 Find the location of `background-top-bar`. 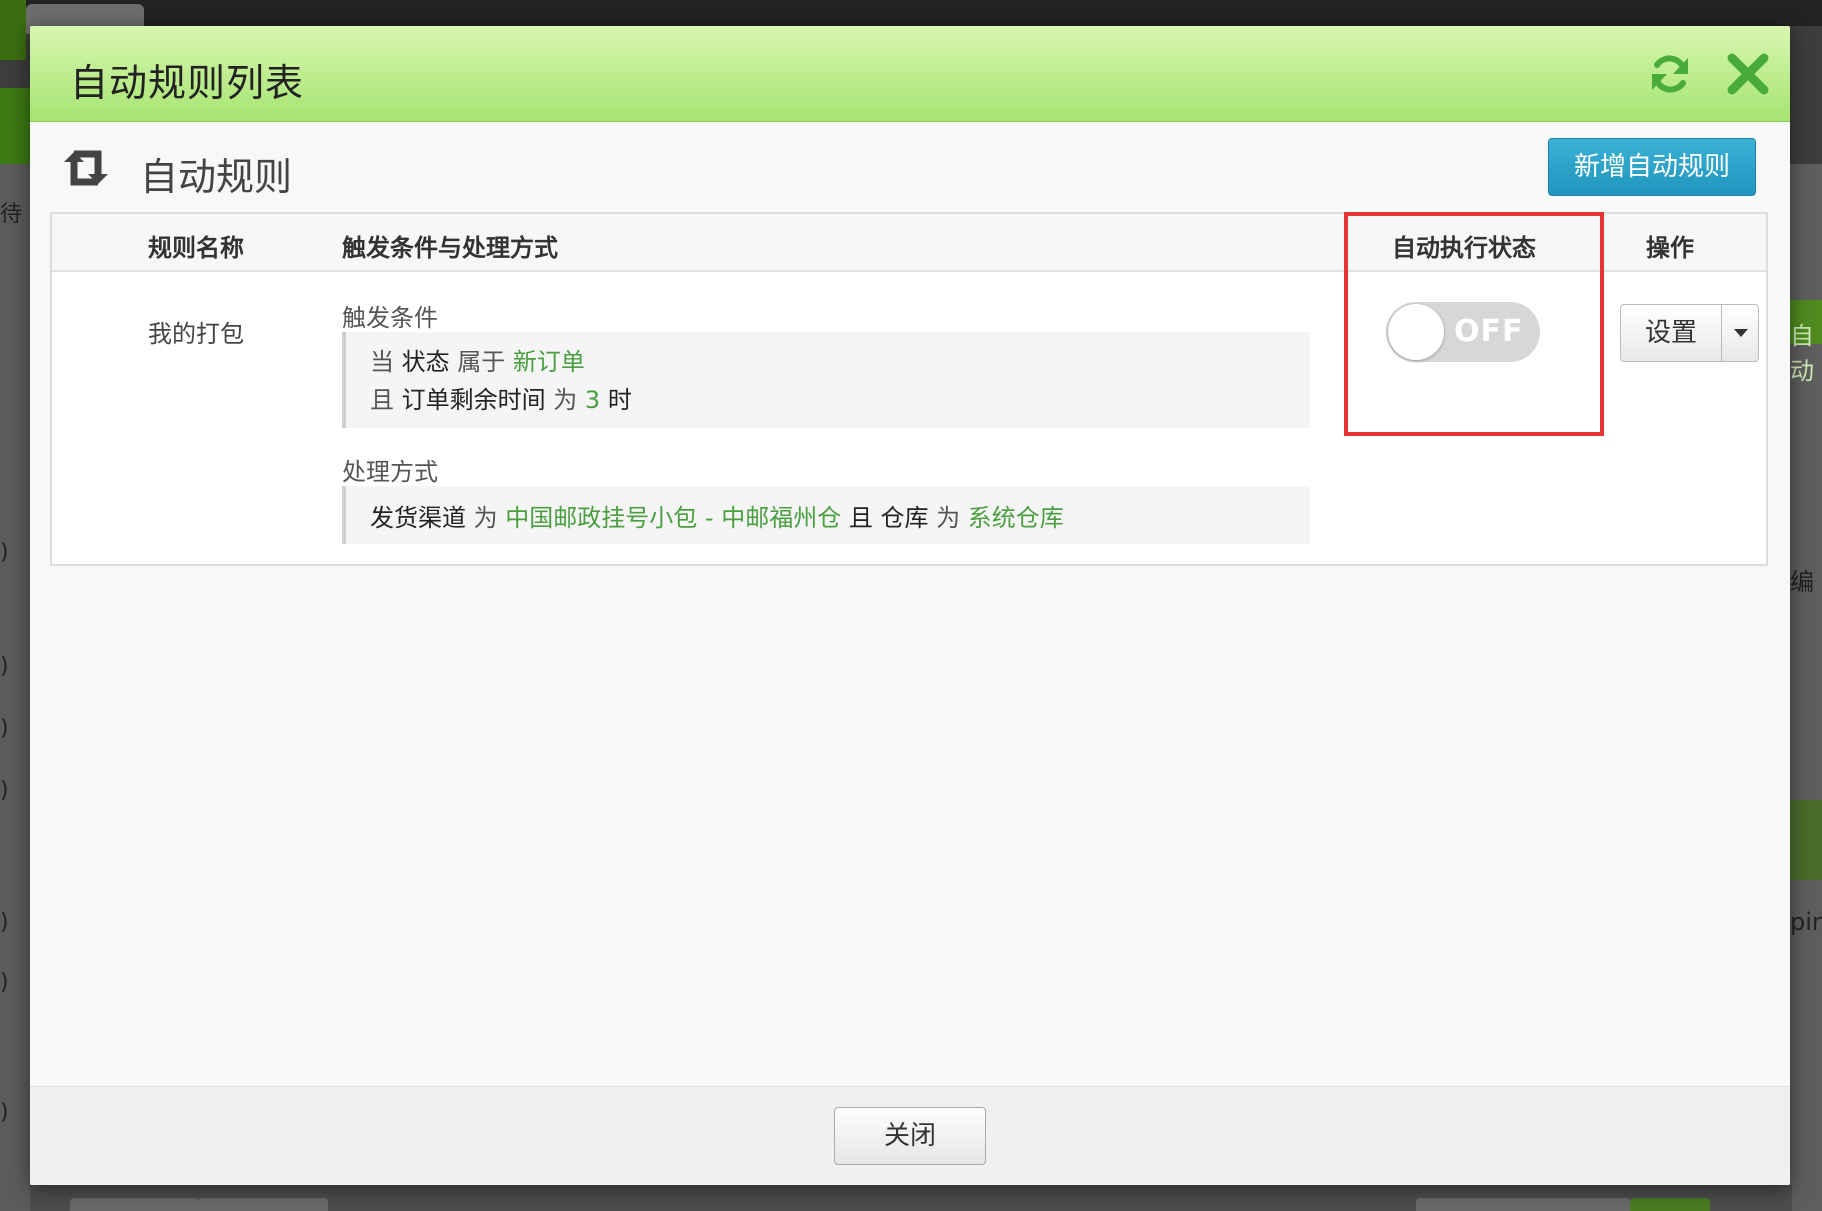

background-top-bar is located at coordinates (911, 13).